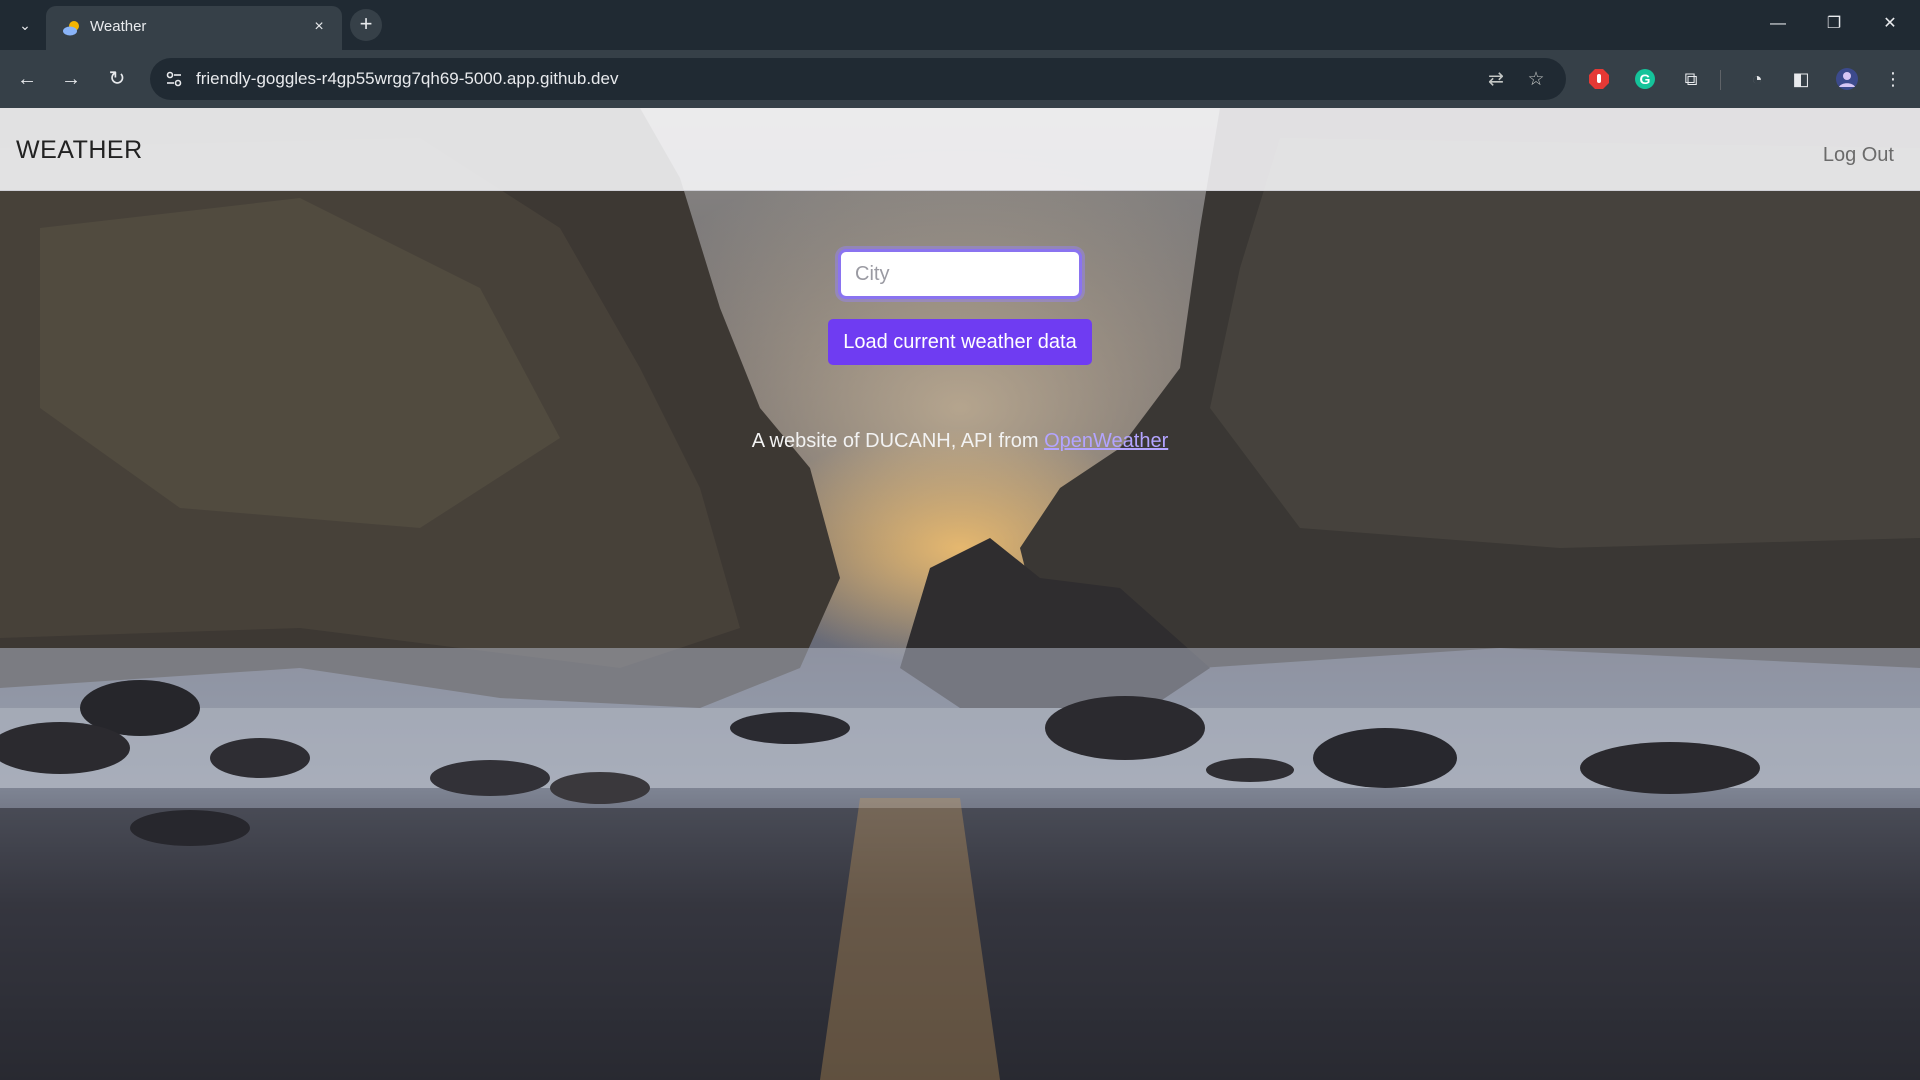  What do you see at coordinates (1720, 80) in the screenshot?
I see `toolbar-divider` at bounding box center [1720, 80].